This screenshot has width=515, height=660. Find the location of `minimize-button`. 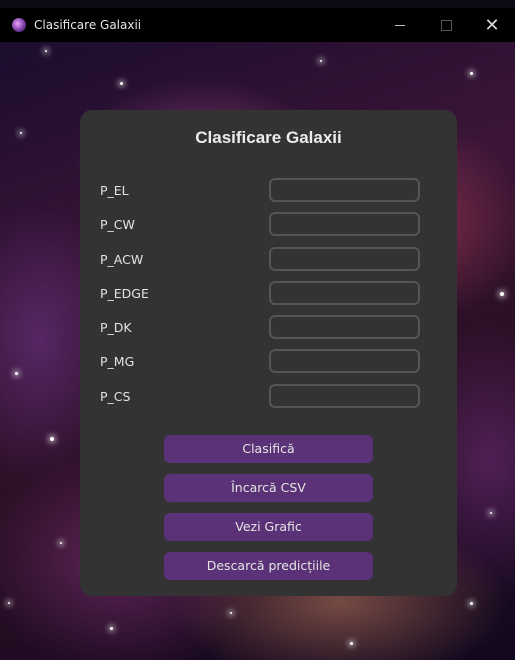

minimize-button is located at coordinates (400, 25).